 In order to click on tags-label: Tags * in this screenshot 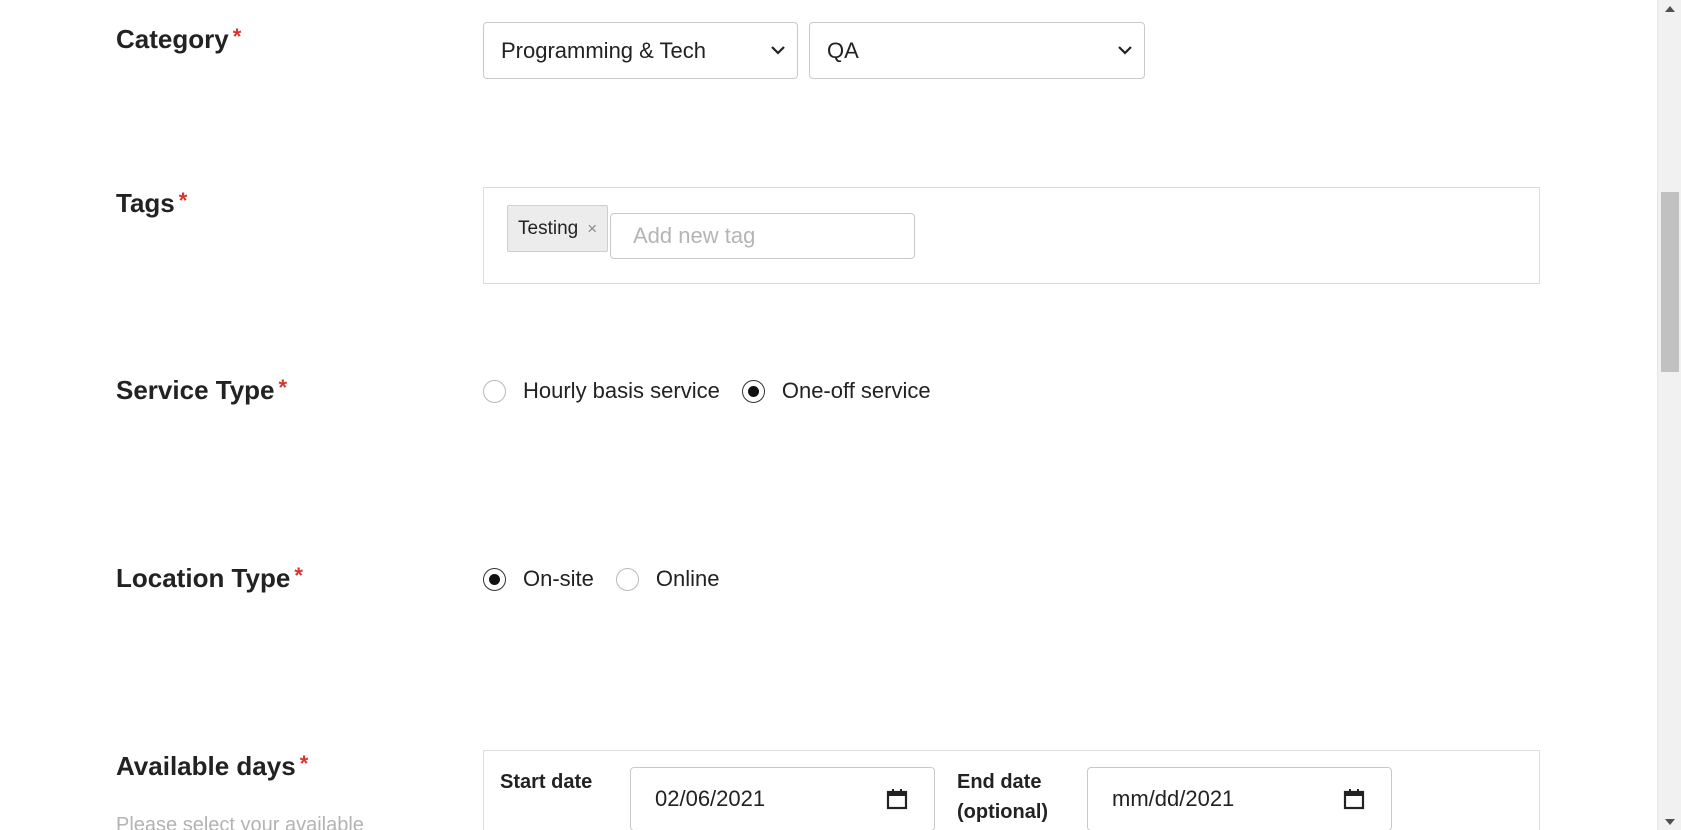, I will do `click(151, 203)`.